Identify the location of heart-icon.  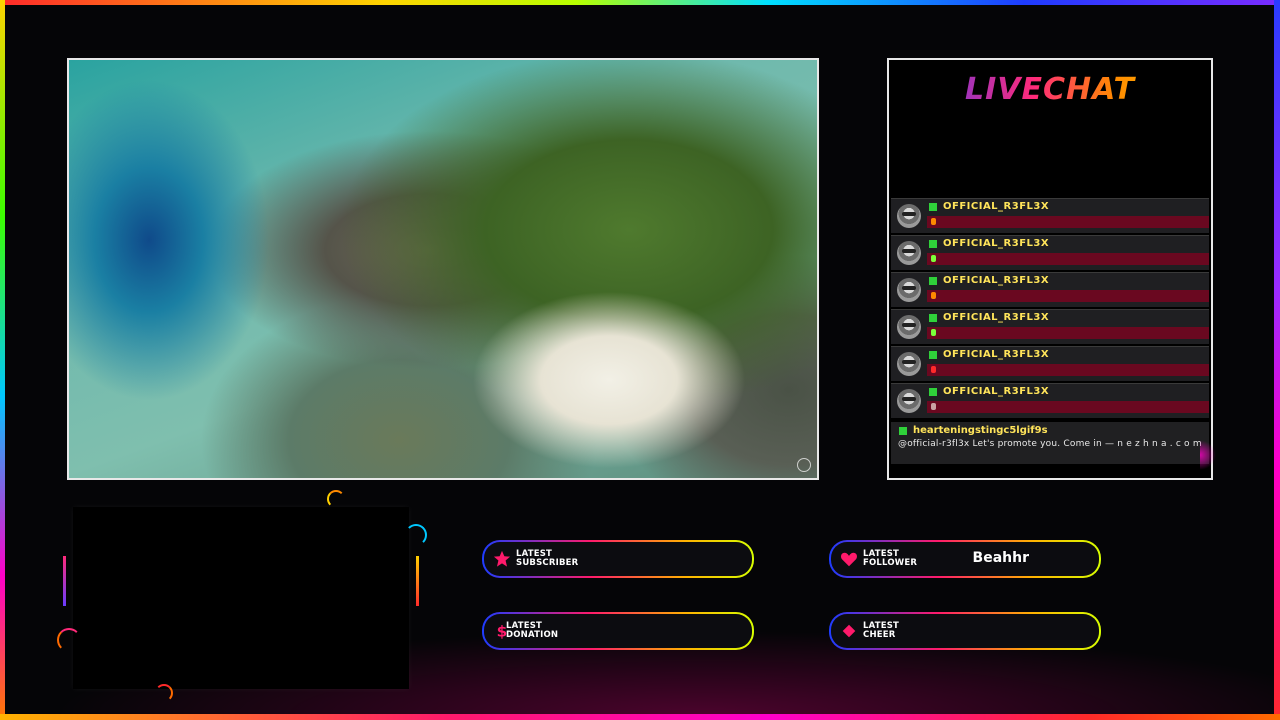
(849, 559).